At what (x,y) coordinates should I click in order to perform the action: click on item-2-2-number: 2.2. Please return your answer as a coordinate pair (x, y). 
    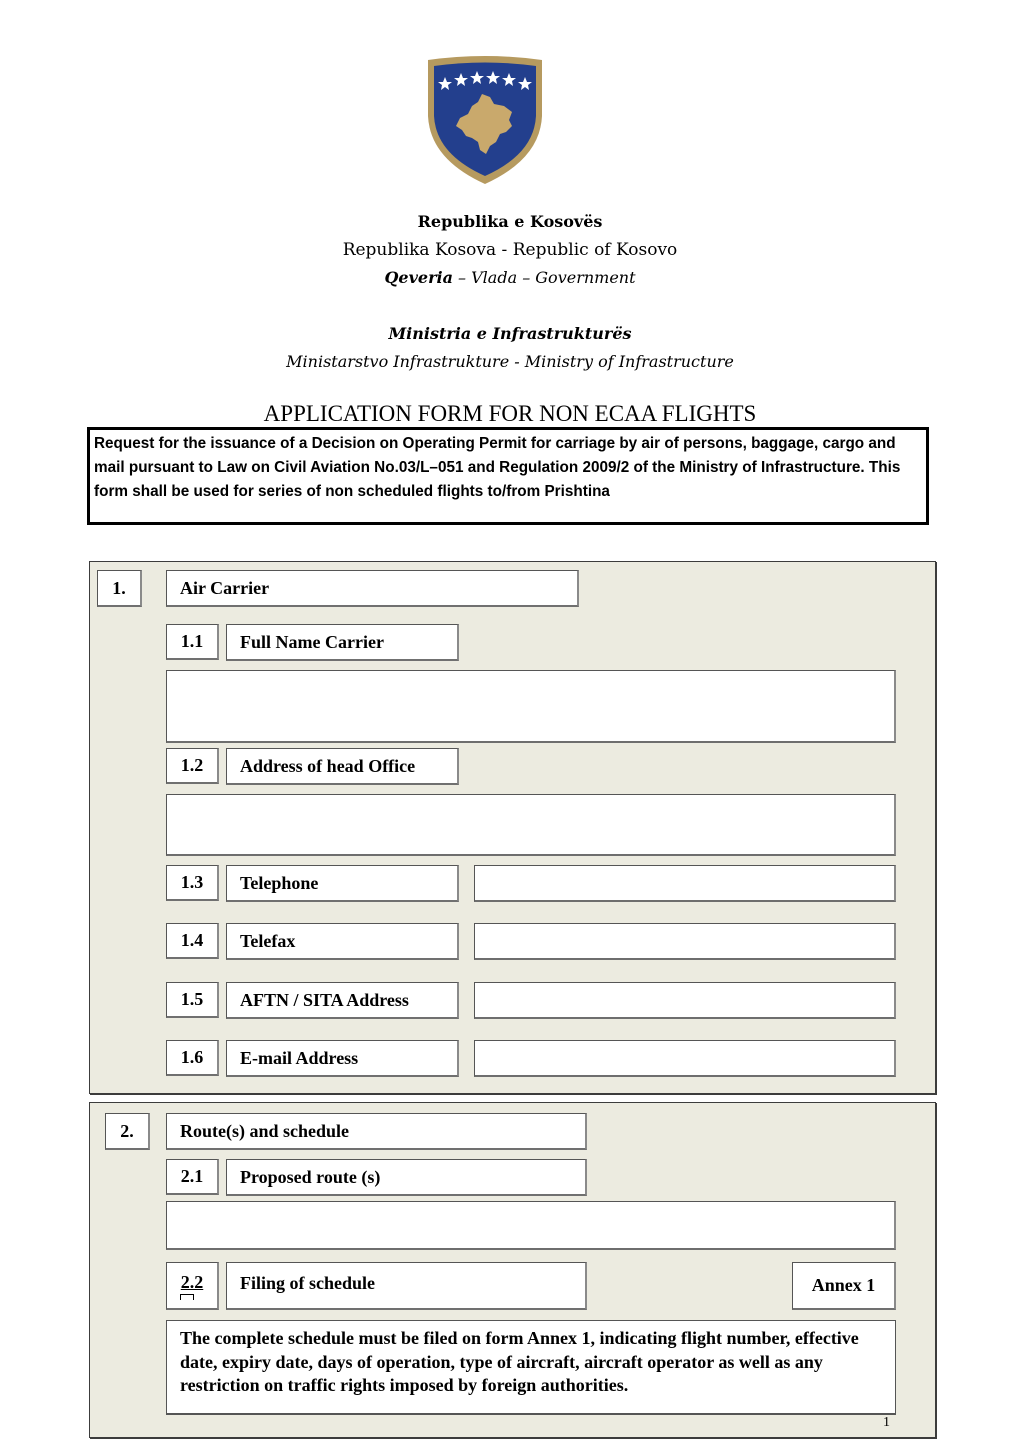
    Looking at the image, I should click on (192, 1286).